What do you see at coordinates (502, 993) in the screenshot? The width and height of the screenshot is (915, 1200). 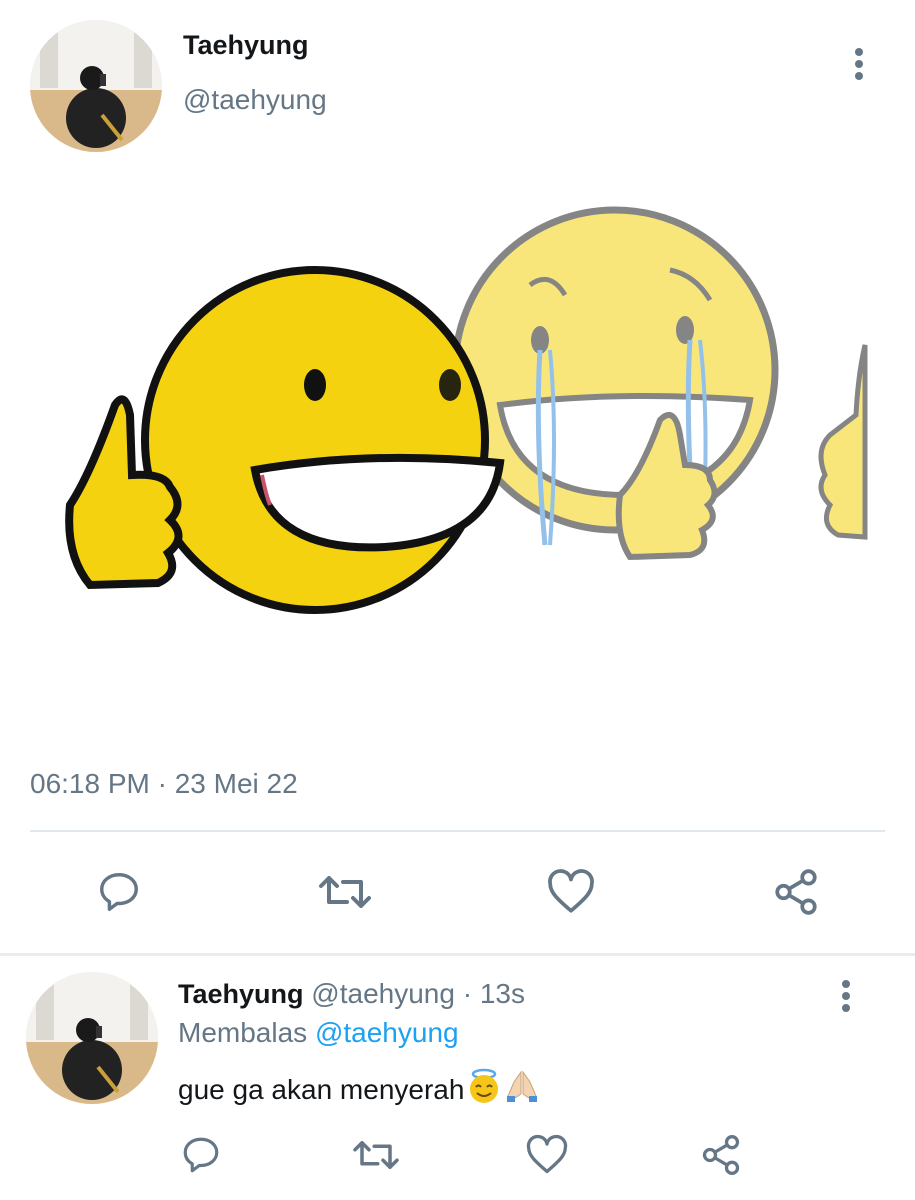 I see `reply-time: 13s` at bounding box center [502, 993].